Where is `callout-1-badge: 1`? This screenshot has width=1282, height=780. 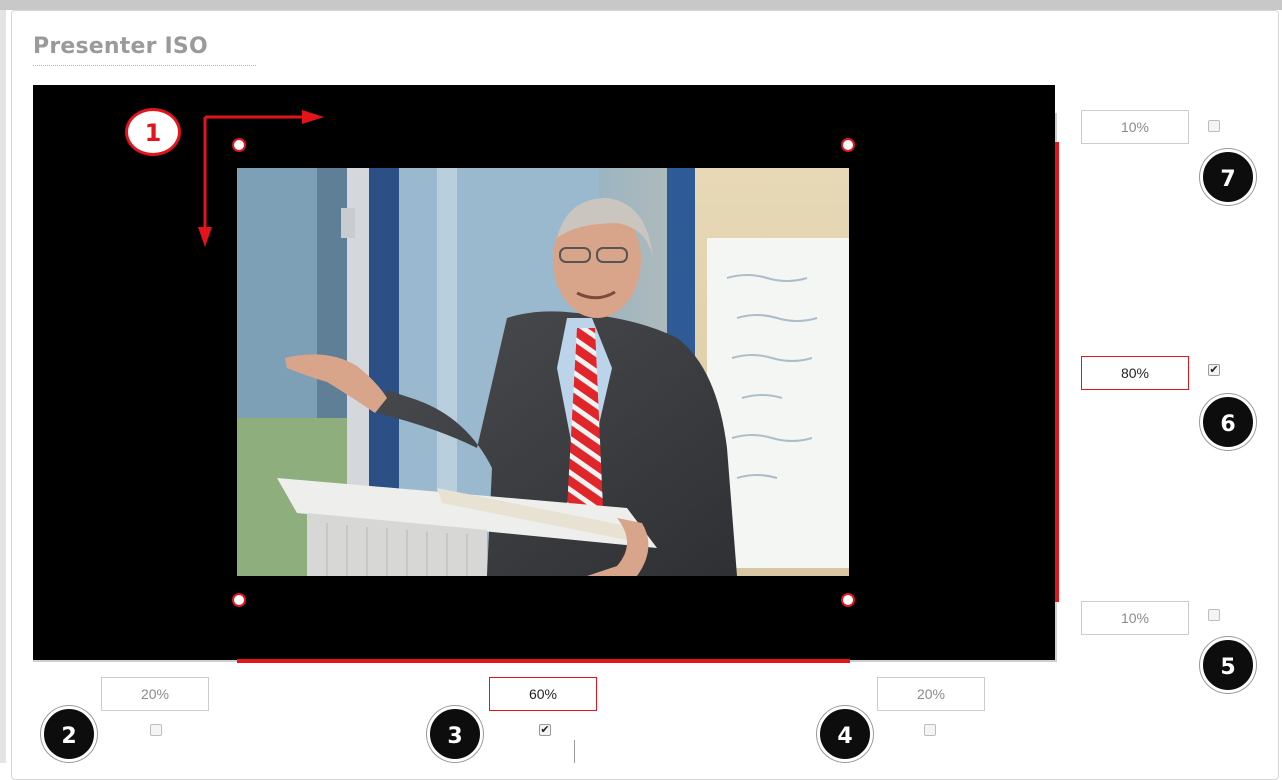
callout-1-badge: 1 is located at coordinates (153, 132).